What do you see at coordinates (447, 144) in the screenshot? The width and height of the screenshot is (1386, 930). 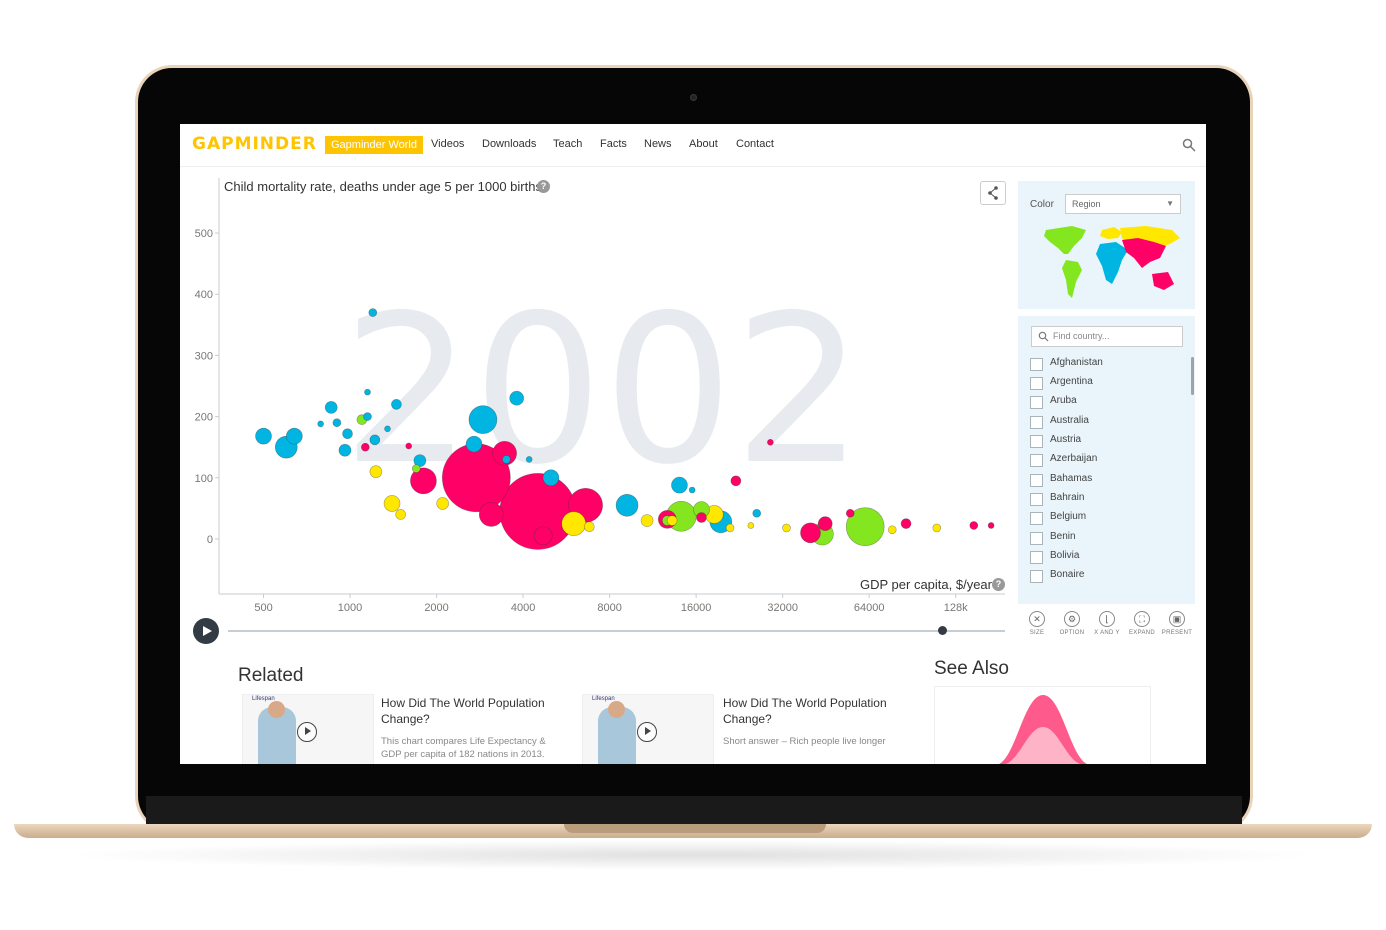 I see `nav-videos: Videos` at bounding box center [447, 144].